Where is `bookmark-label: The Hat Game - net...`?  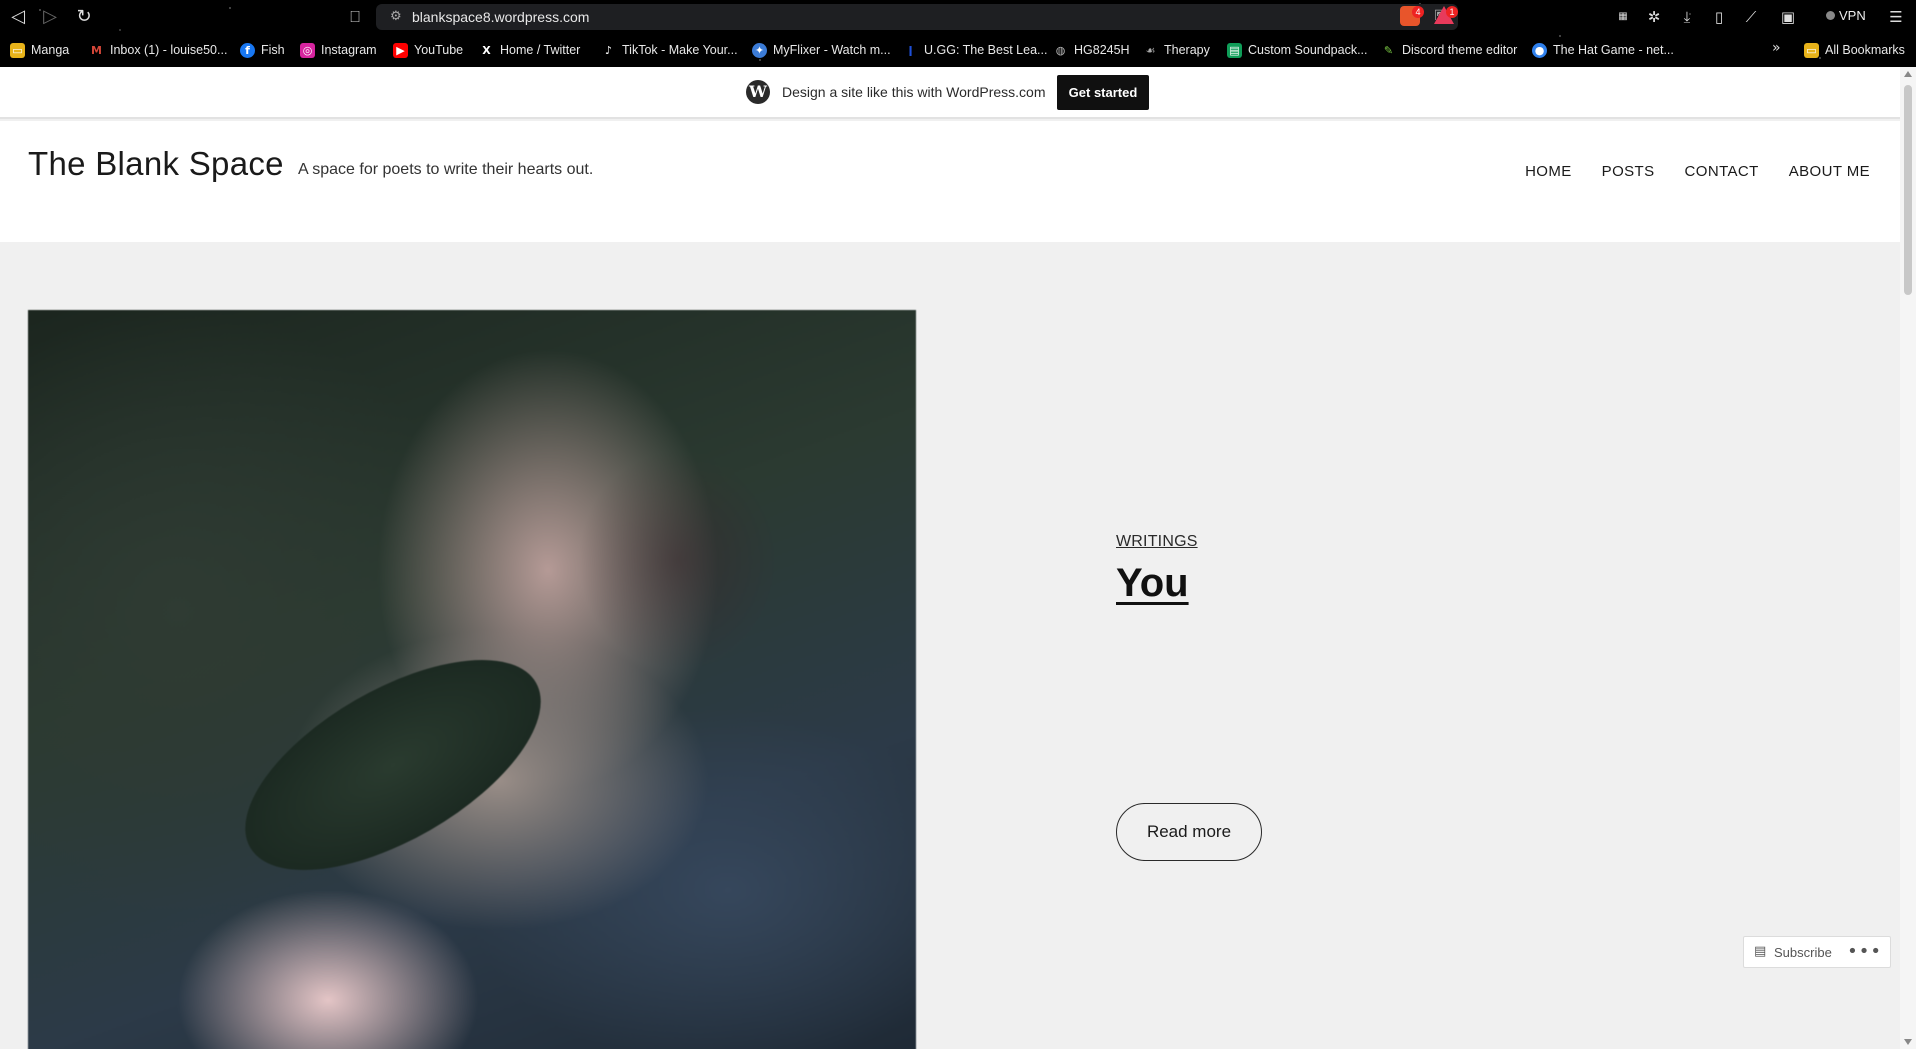 bookmark-label: The Hat Game - net... is located at coordinates (1613, 50).